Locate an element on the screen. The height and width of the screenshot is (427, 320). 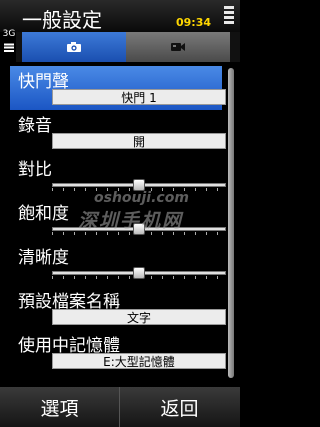
setting-label: 清晰度 is located at coordinates (43, 258).